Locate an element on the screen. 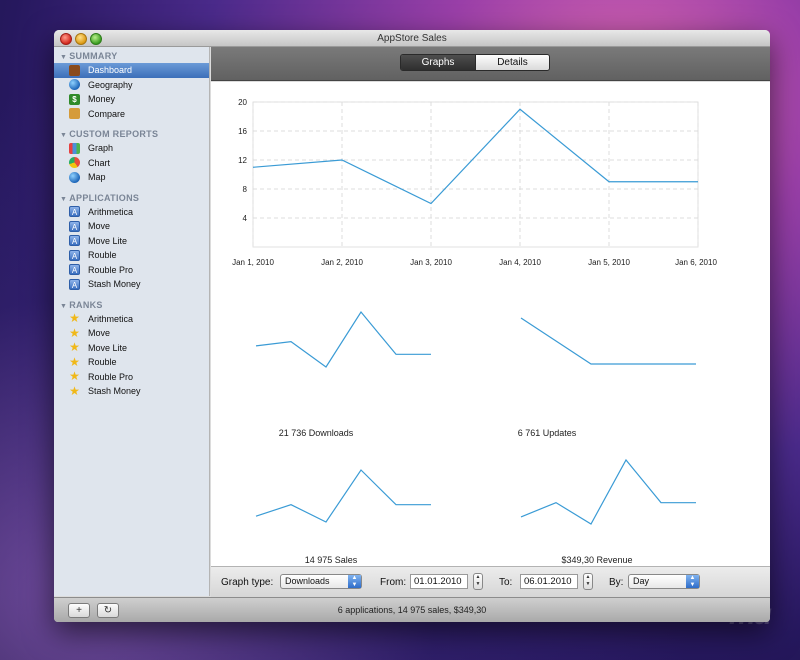 This screenshot has width=800, height=660. sidebar-item-label: Geography is located at coordinates (110, 84).